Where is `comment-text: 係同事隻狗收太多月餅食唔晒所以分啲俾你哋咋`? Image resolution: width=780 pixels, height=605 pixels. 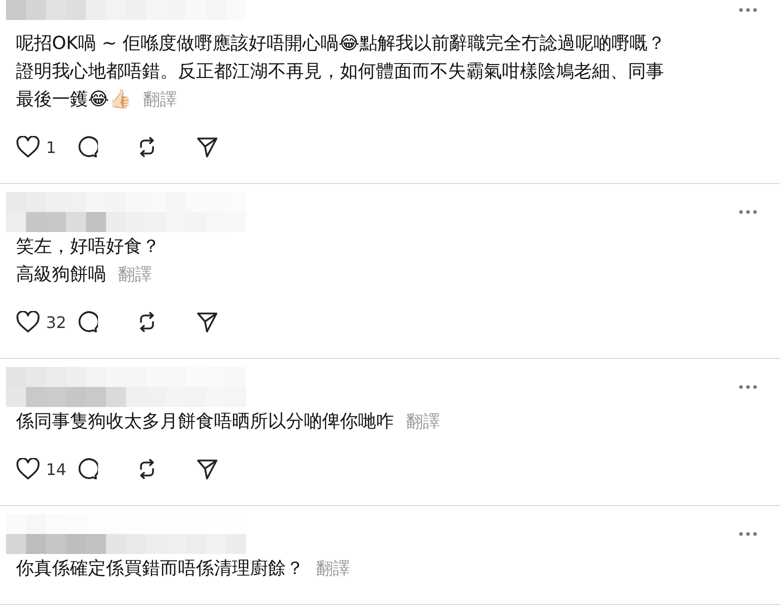 comment-text: 係同事隻狗收太多月餅食唔晒所以分啲俾你哋咋 is located at coordinates (205, 421).